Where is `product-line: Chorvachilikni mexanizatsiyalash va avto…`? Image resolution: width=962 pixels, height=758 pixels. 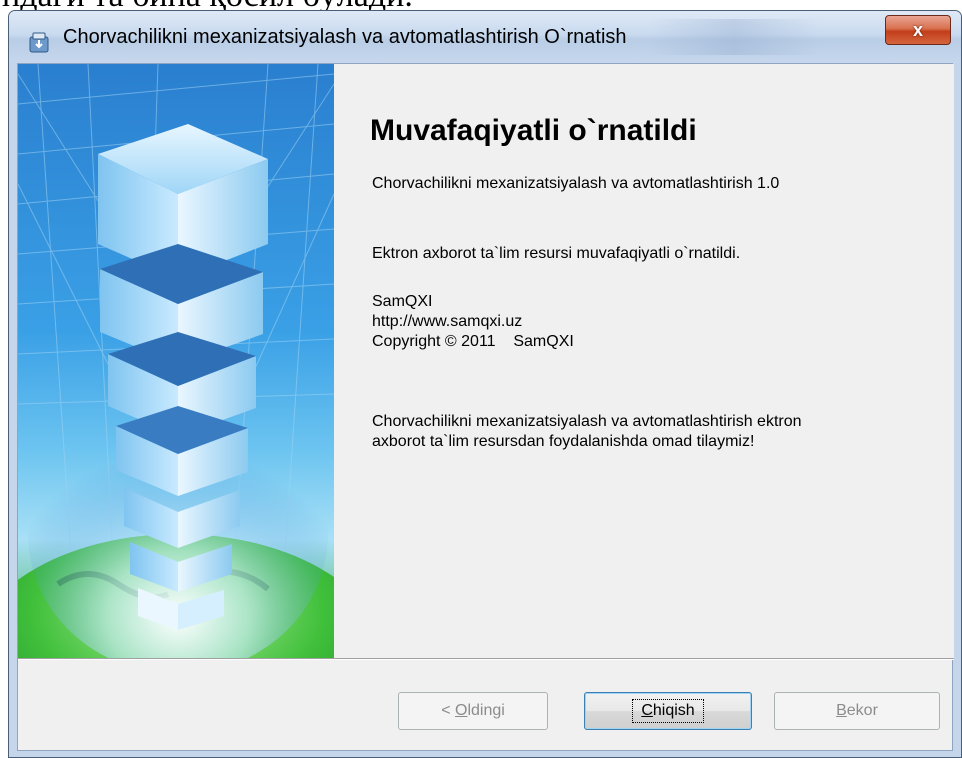
product-line: Chorvachilikni mexanizatsiyalash va avto… is located at coordinates (576, 183).